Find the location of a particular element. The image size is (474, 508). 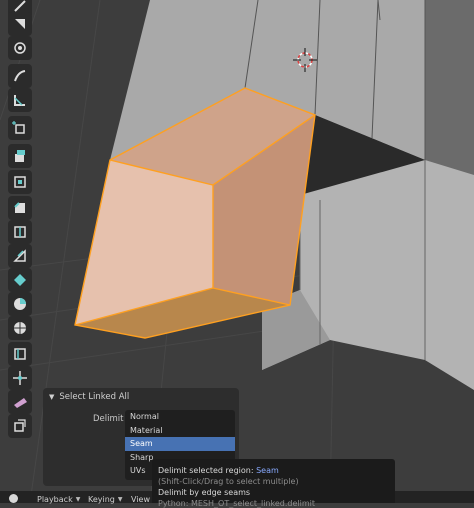

delimit-option-material: Material is located at coordinates (180, 431).